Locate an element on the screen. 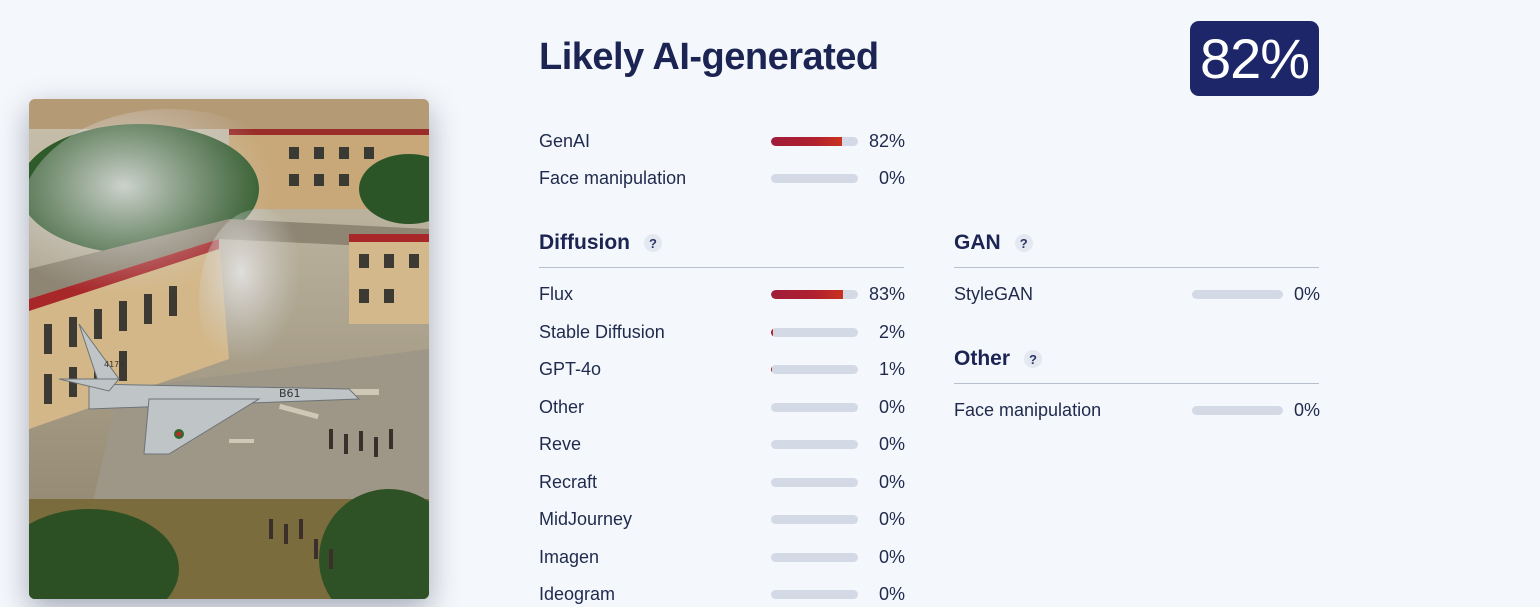  section-label: GAN is located at coordinates (977, 242).